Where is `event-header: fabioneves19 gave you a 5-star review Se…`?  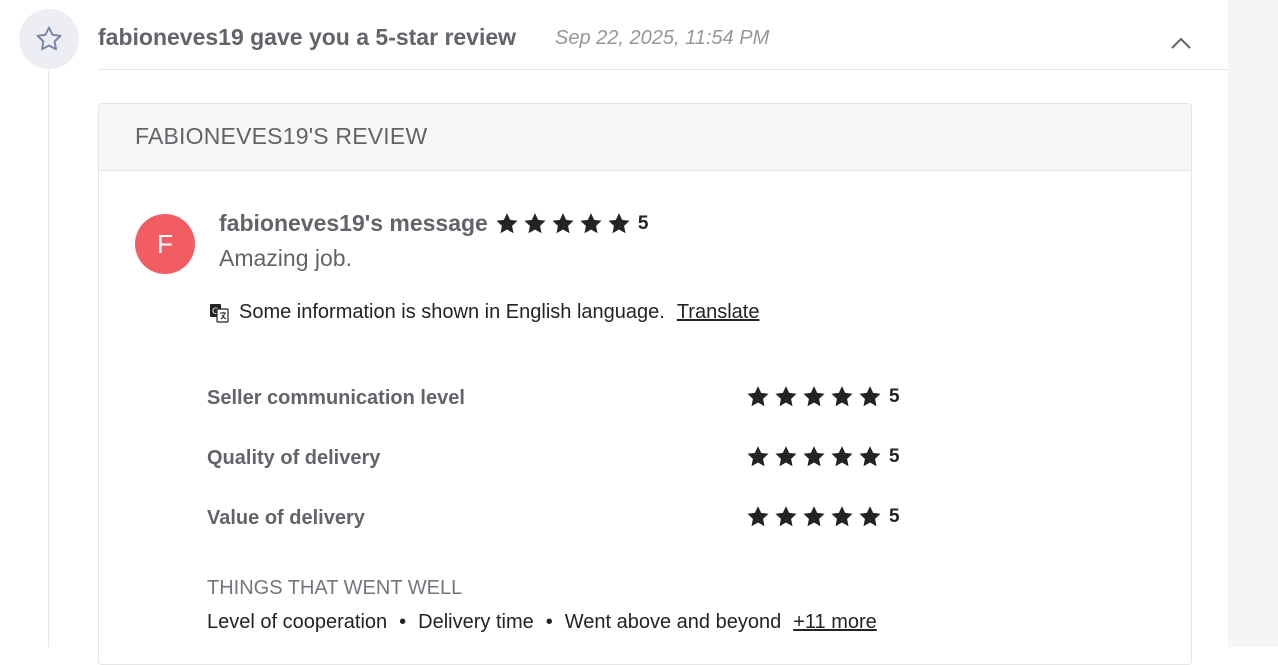 event-header: fabioneves19 gave you a 5-star review Se… is located at coordinates (663, 35).